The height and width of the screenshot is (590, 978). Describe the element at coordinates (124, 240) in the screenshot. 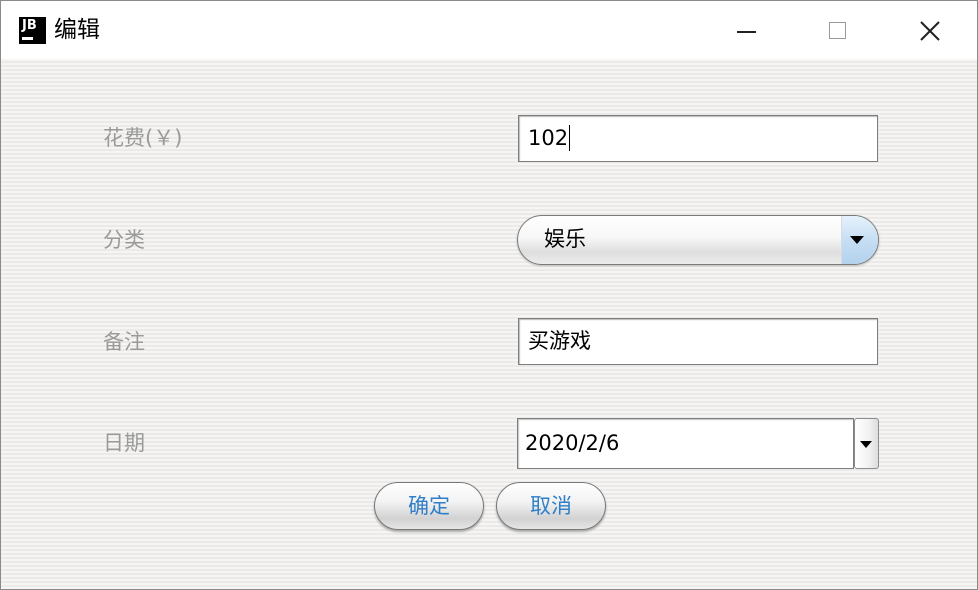

I see `category-label: 分类` at that location.